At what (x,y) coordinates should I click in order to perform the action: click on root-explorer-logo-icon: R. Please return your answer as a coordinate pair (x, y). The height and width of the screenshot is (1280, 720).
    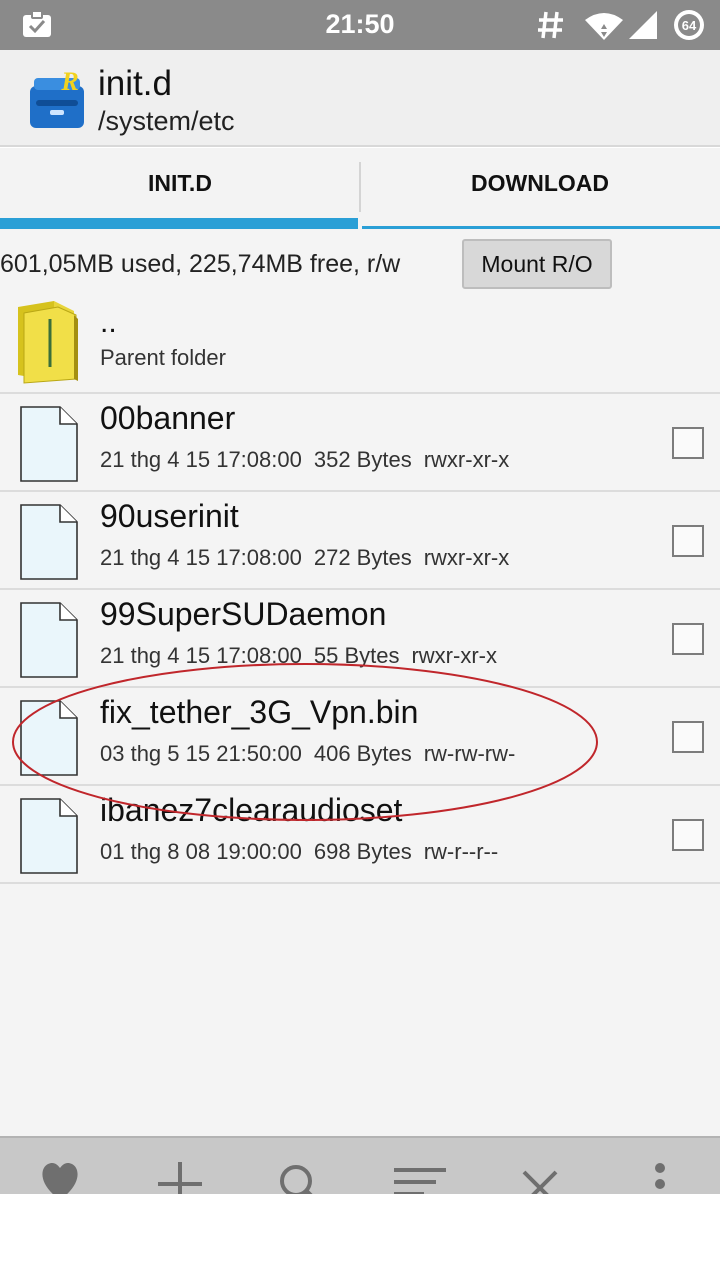
    Looking at the image, I should click on (57, 99).